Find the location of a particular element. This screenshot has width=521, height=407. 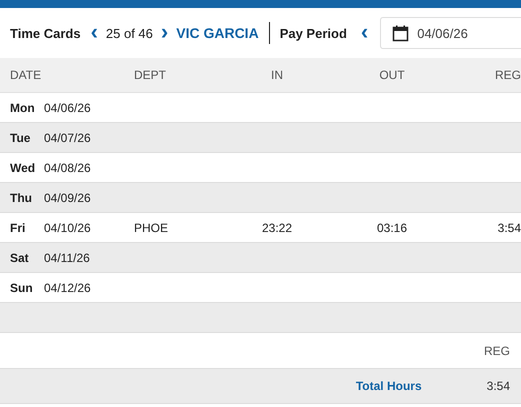

previous-period-button: ‹ is located at coordinates (364, 31).